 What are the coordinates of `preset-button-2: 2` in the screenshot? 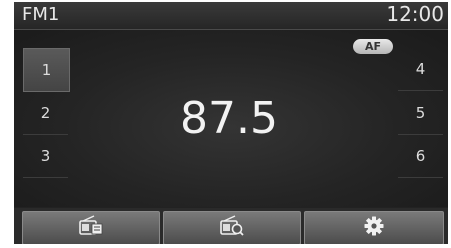 It's located at (45, 113).